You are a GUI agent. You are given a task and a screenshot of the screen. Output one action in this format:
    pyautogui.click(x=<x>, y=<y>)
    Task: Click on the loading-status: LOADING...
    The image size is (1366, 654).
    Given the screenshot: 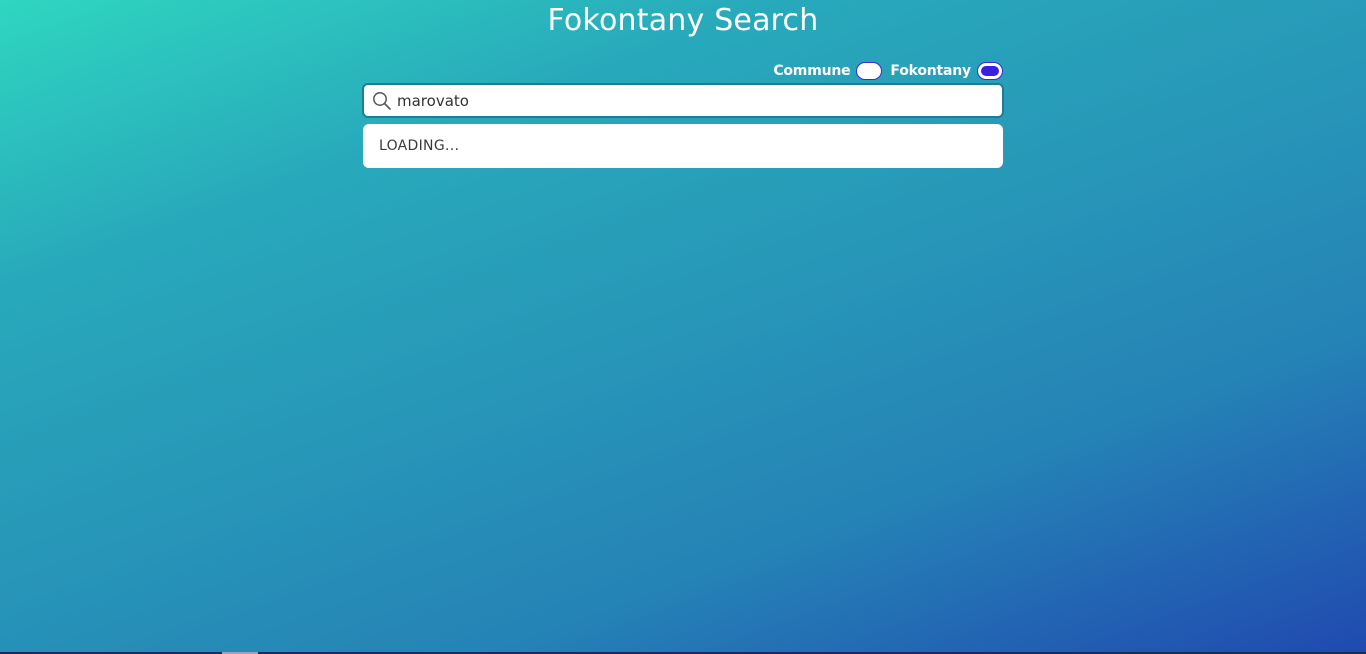 What is the action you would take?
    pyautogui.click(x=419, y=146)
    